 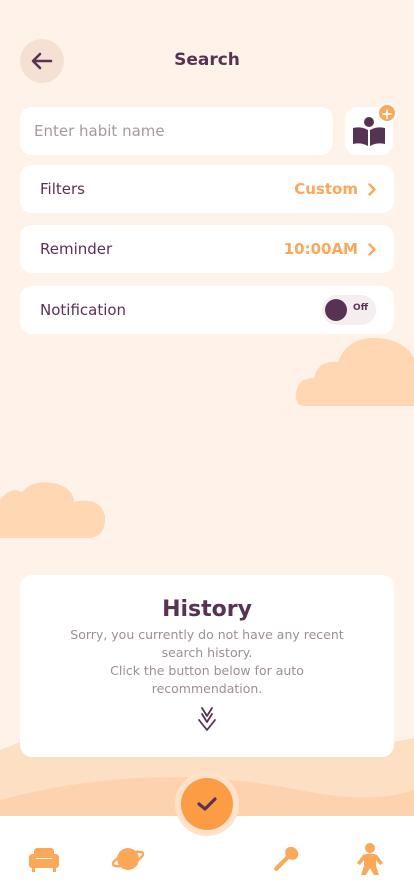 I want to click on filters-value-group: Custom, so click(x=335, y=189).